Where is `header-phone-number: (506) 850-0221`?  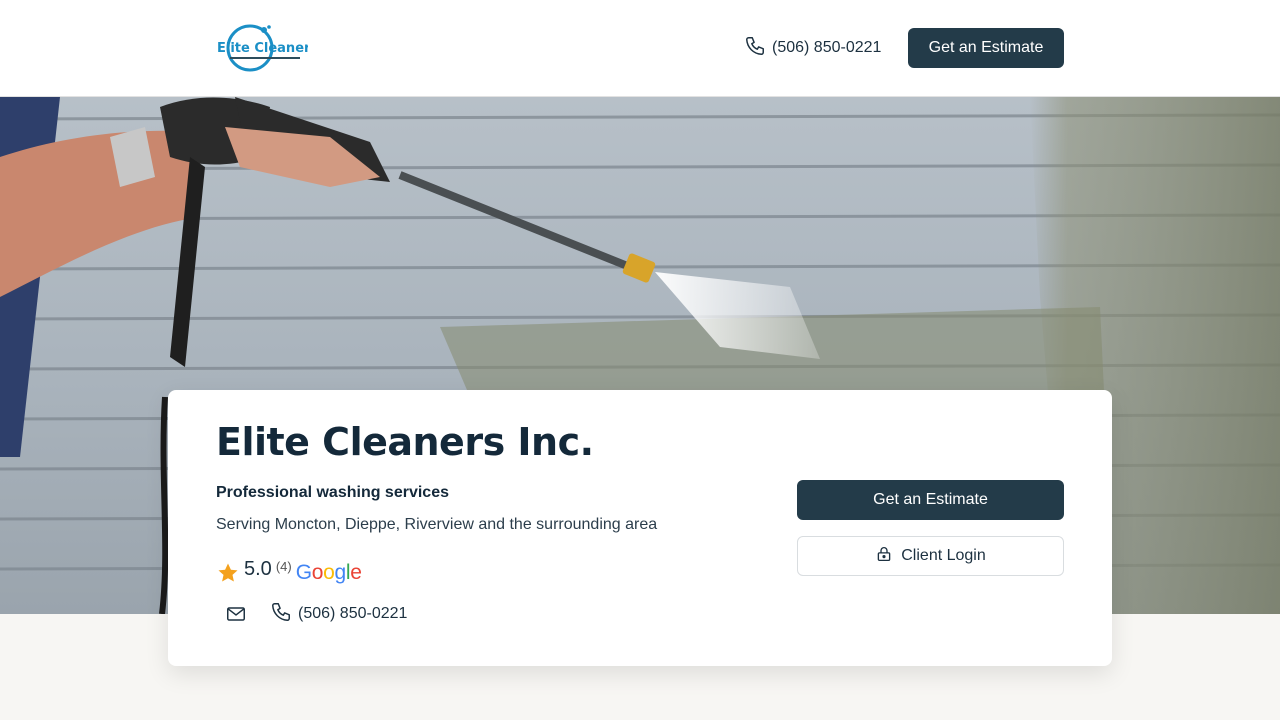 header-phone-number: (506) 850-0221 is located at coordinates (827, 47).